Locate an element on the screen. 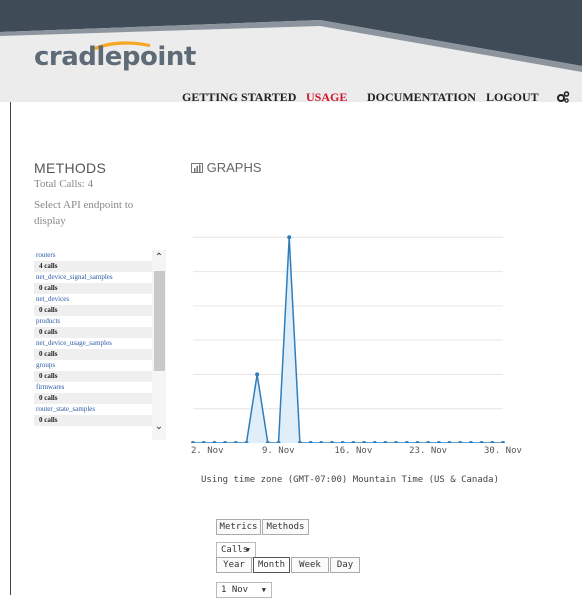 This screenshot has height=598, width=582. gears-icon is located at coordinates (563, 97).